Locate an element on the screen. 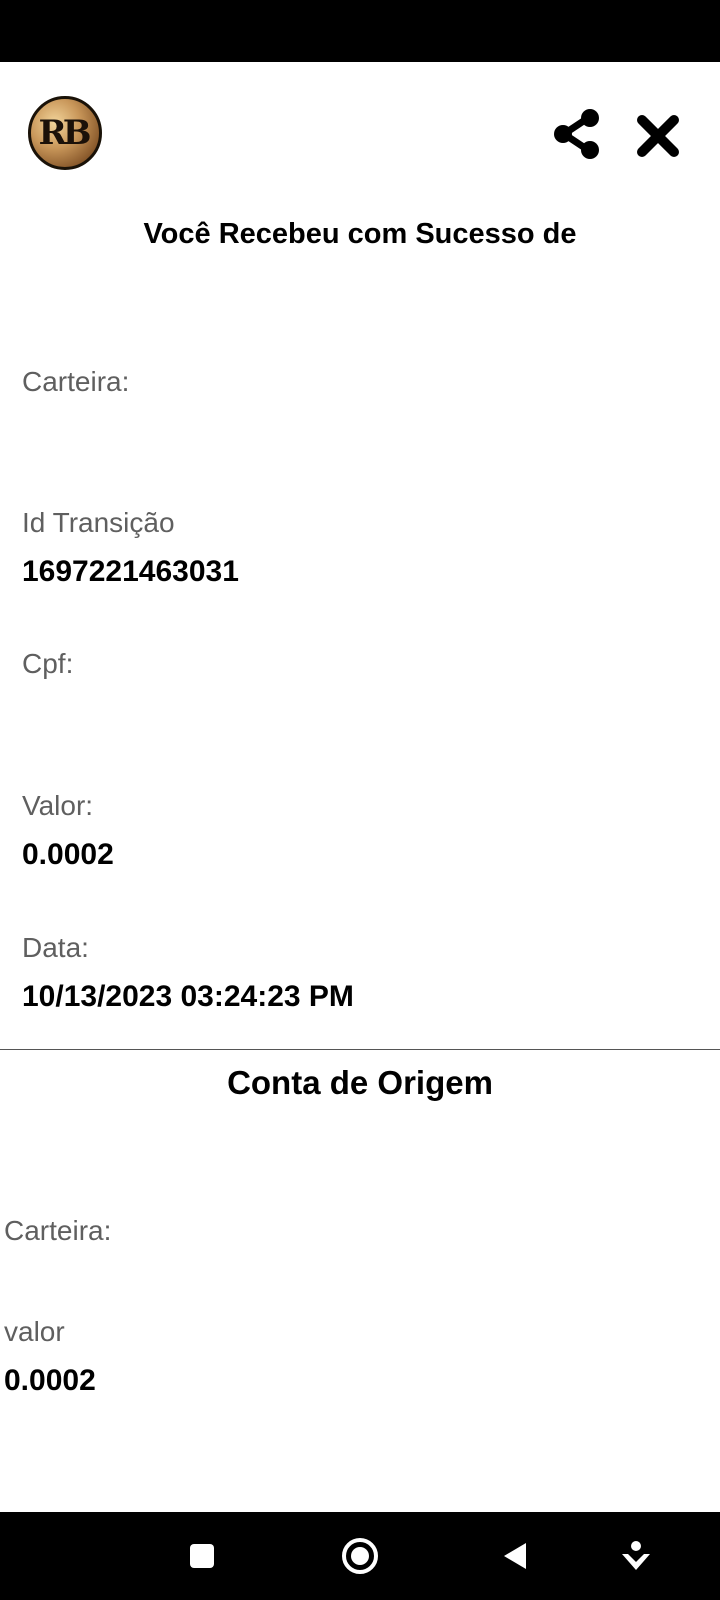  system-nav-bar is located at coordinates (360, 1556).